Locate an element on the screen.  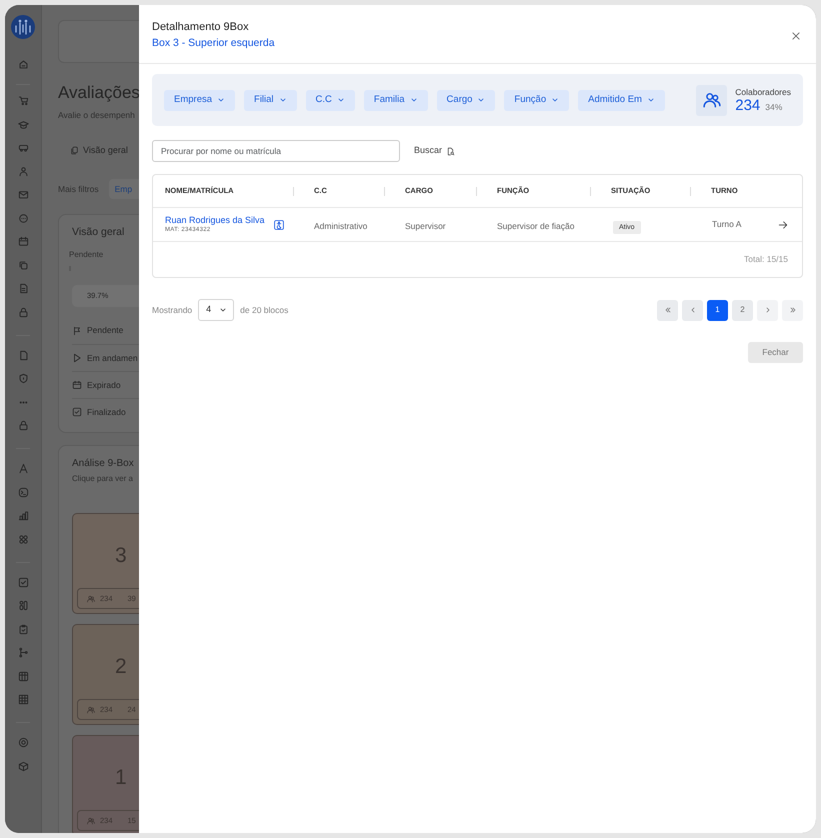
close-text-button: Fechar is located at coordinates (775, 352).